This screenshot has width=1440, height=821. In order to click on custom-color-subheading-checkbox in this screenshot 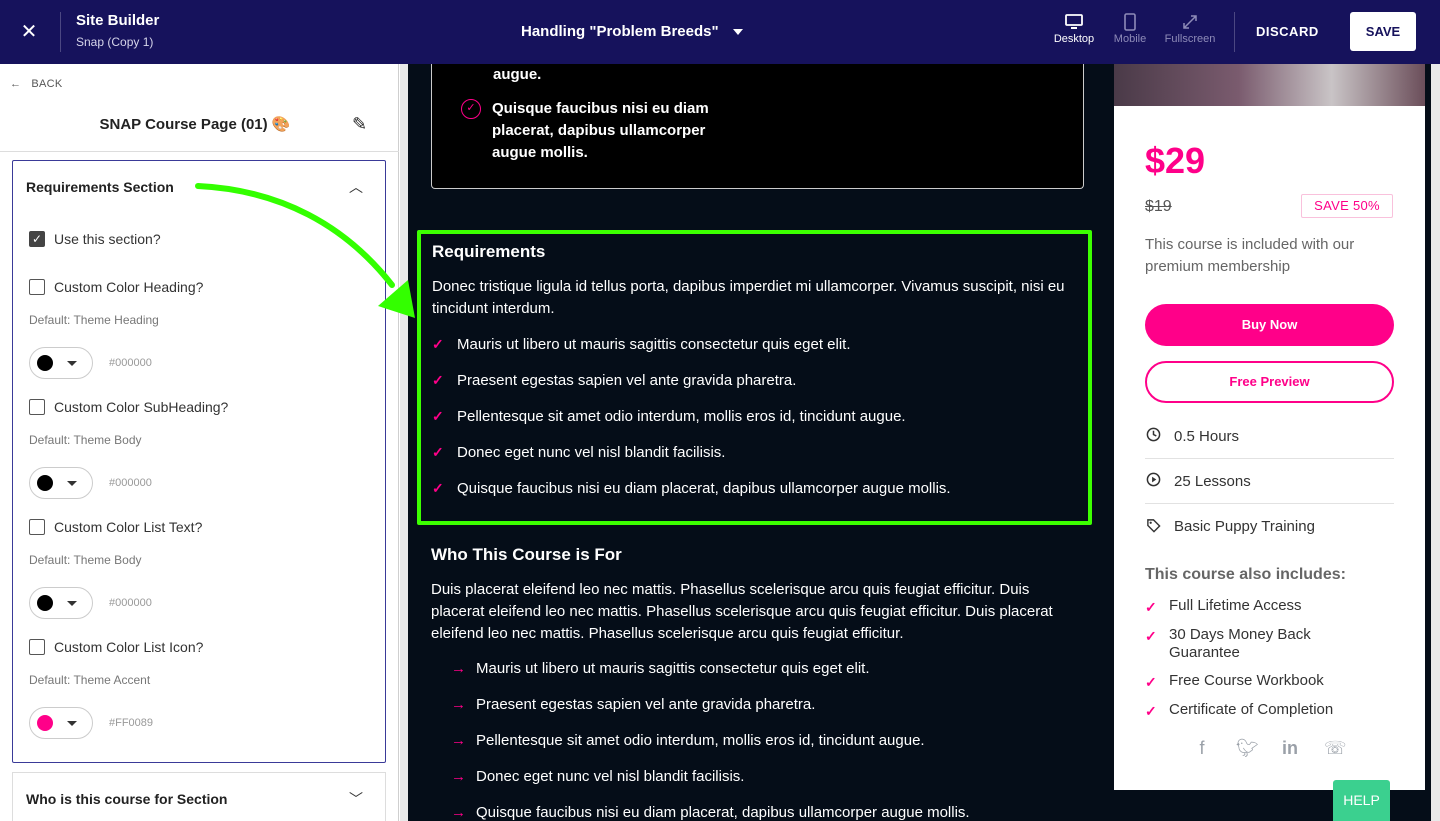, I will do `click(37, 407)`.